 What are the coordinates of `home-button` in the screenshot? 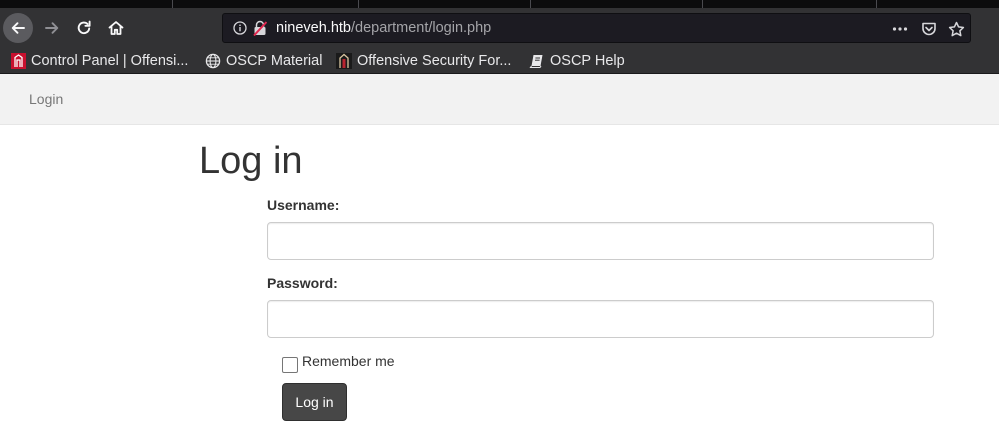 It's located at (116, 28).